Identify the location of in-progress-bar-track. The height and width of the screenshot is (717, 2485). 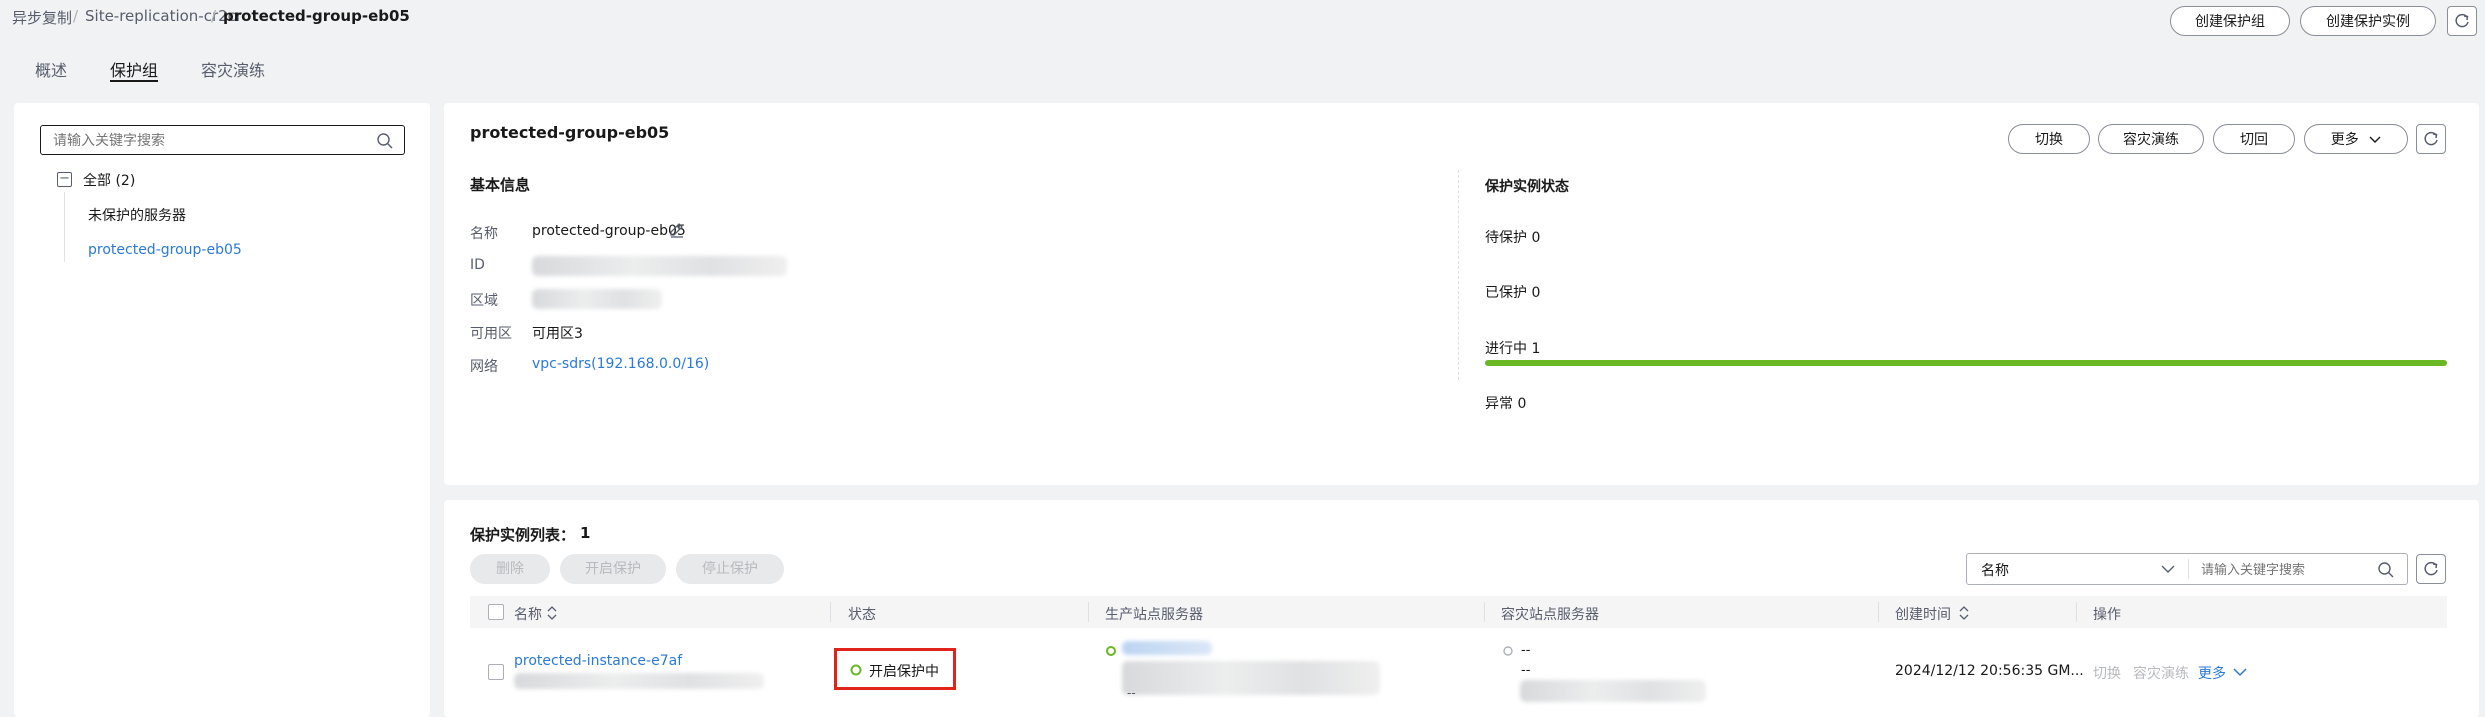
(1966, 363).